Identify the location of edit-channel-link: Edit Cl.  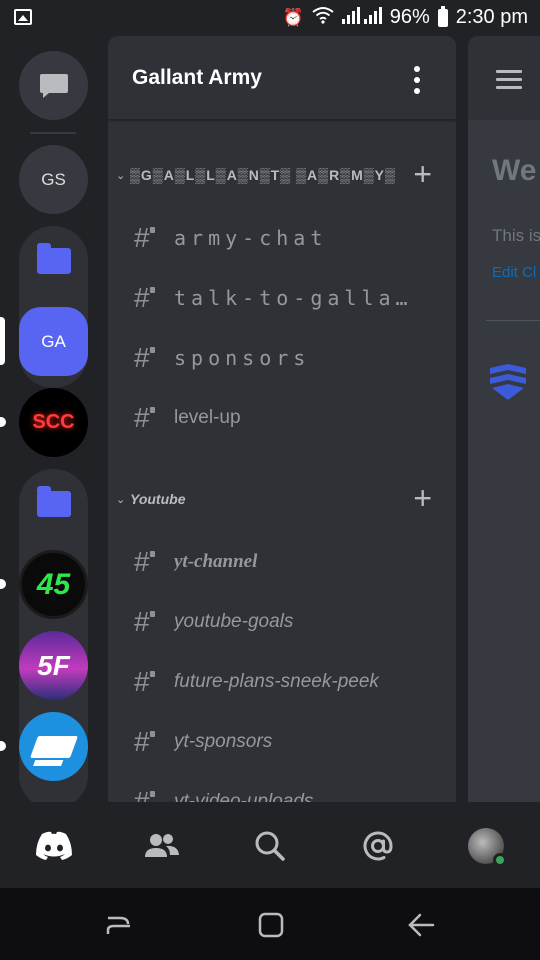
(514, 272).